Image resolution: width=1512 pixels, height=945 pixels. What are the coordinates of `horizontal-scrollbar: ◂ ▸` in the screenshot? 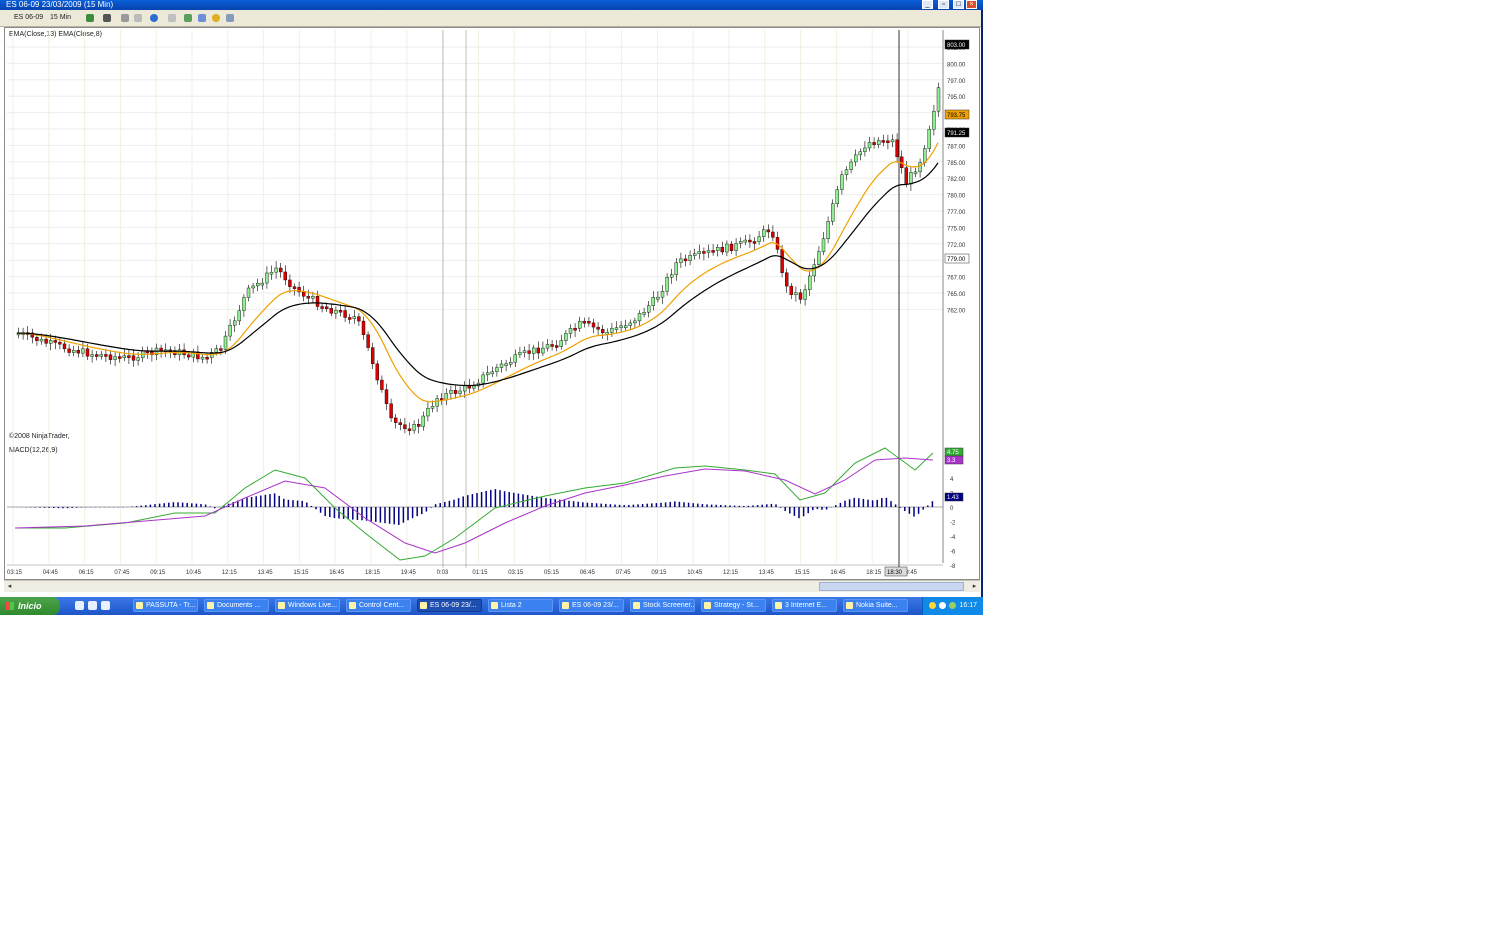 It's located at (492, 586).